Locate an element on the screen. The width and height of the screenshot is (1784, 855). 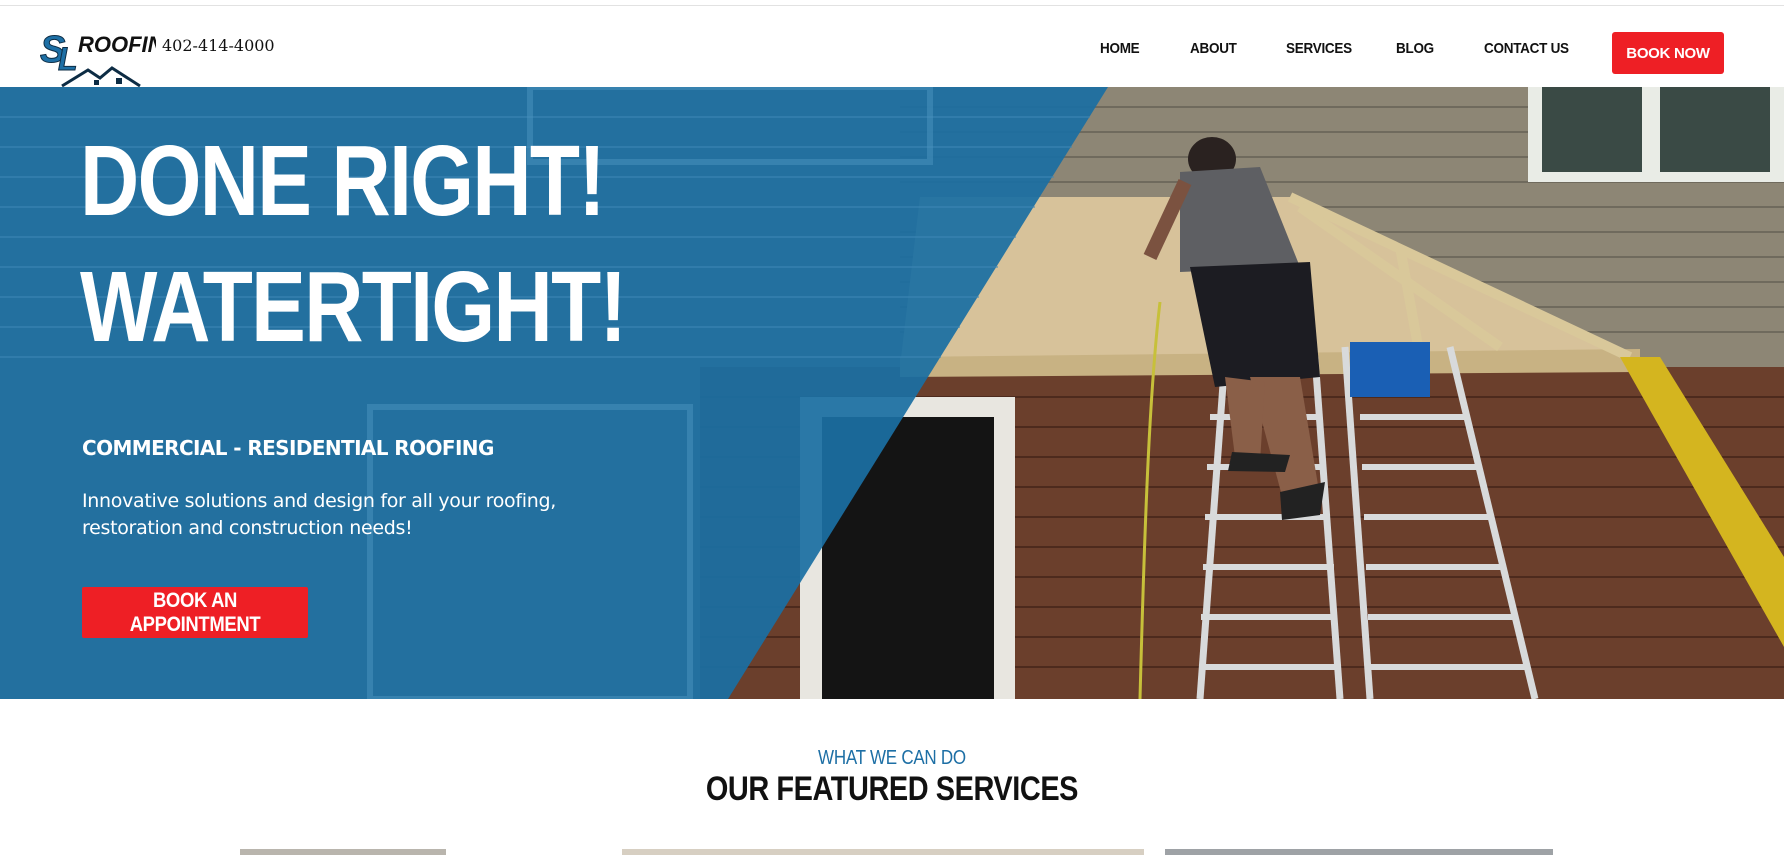
services-title: OUR FEATURED SERVICES is located at coordinates (892, 789).